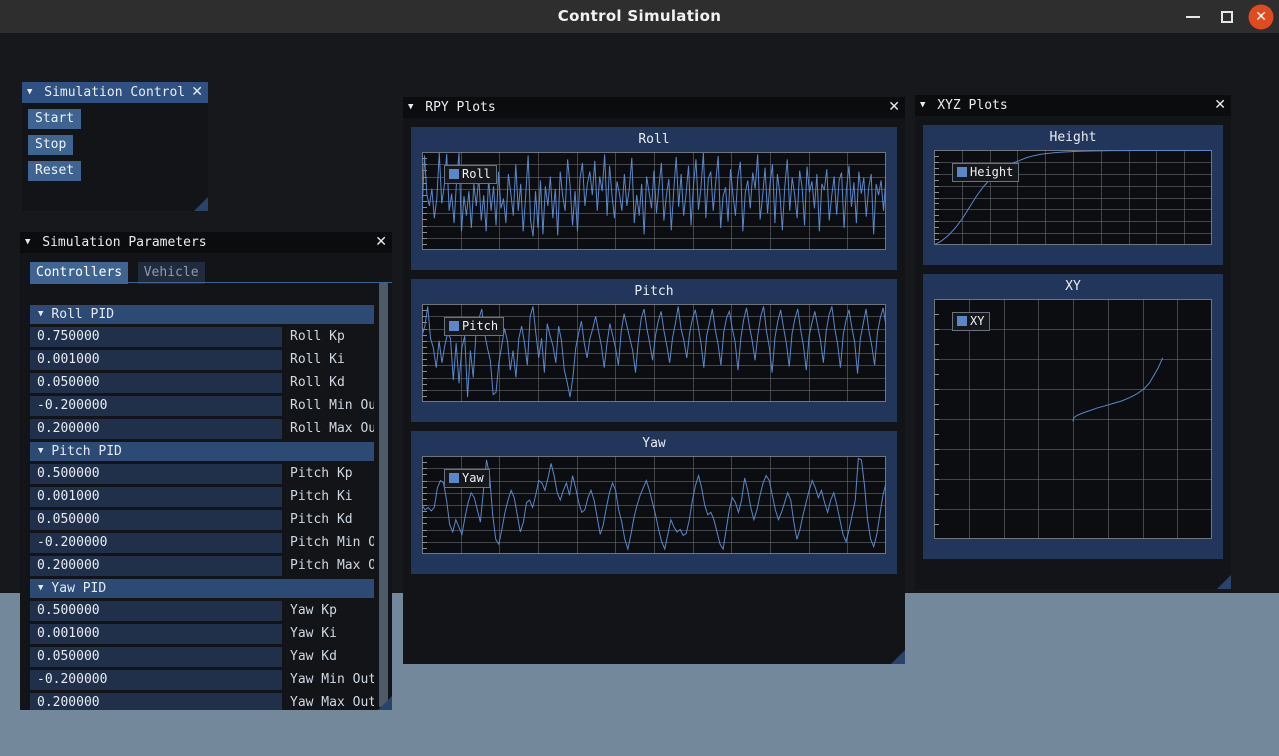  What do you see at coordinates (202, 451) in the screenshot?
I see `section-header: ▼ Pitch PID` at bounding box center [202, 451].